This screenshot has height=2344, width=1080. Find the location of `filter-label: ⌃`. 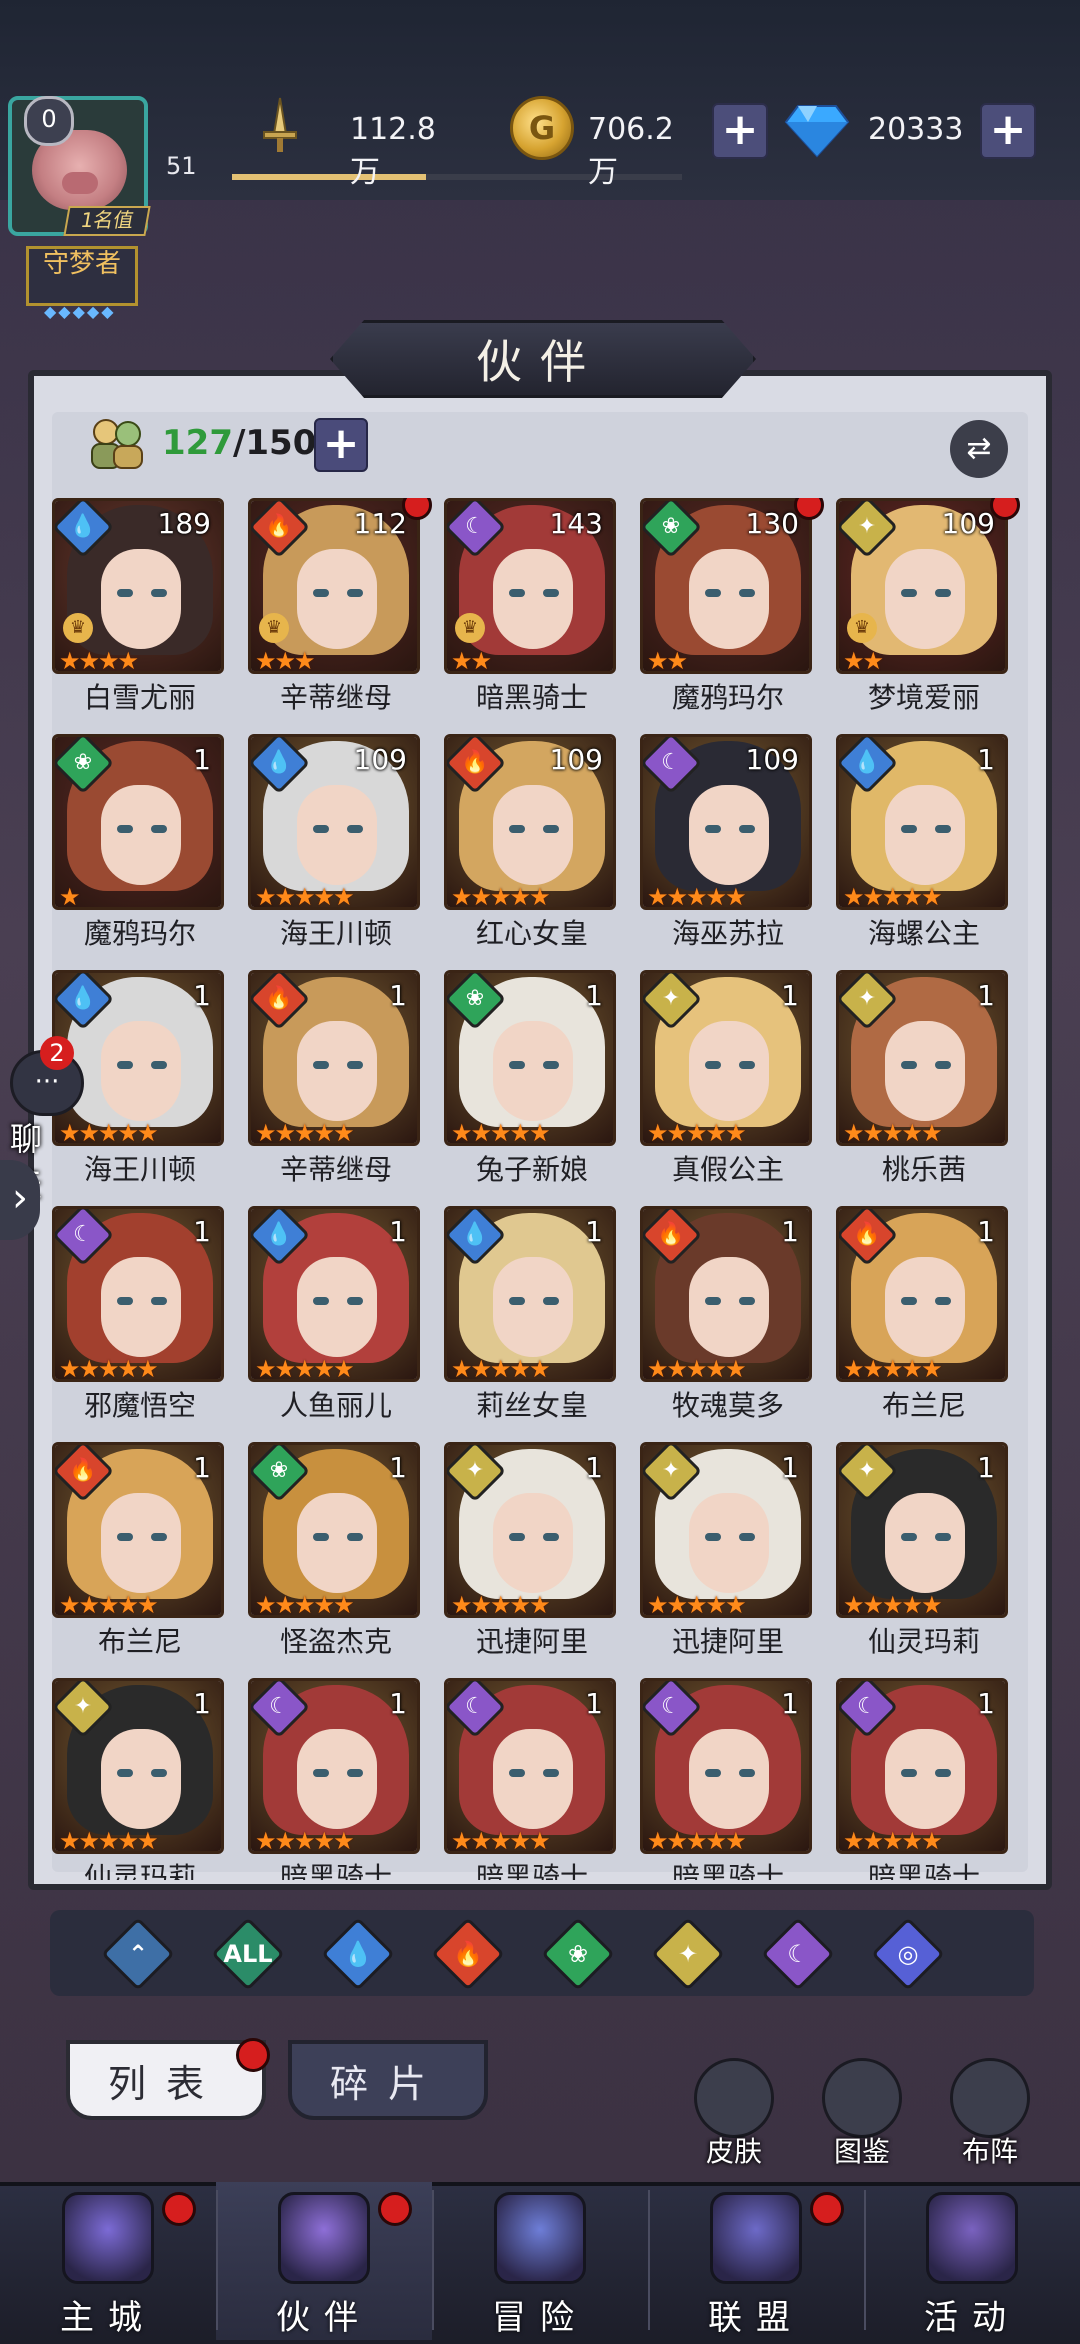

filter-label: ⌃ is located at coordinates (138, 1954).